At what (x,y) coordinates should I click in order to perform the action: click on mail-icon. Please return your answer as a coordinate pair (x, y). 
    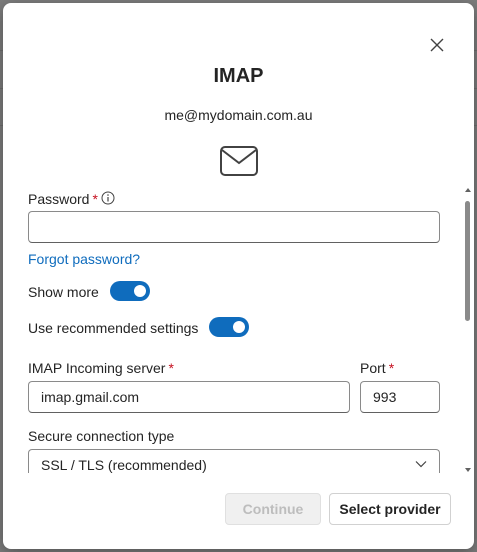
    Looking at the image, I should click on (239, 161).